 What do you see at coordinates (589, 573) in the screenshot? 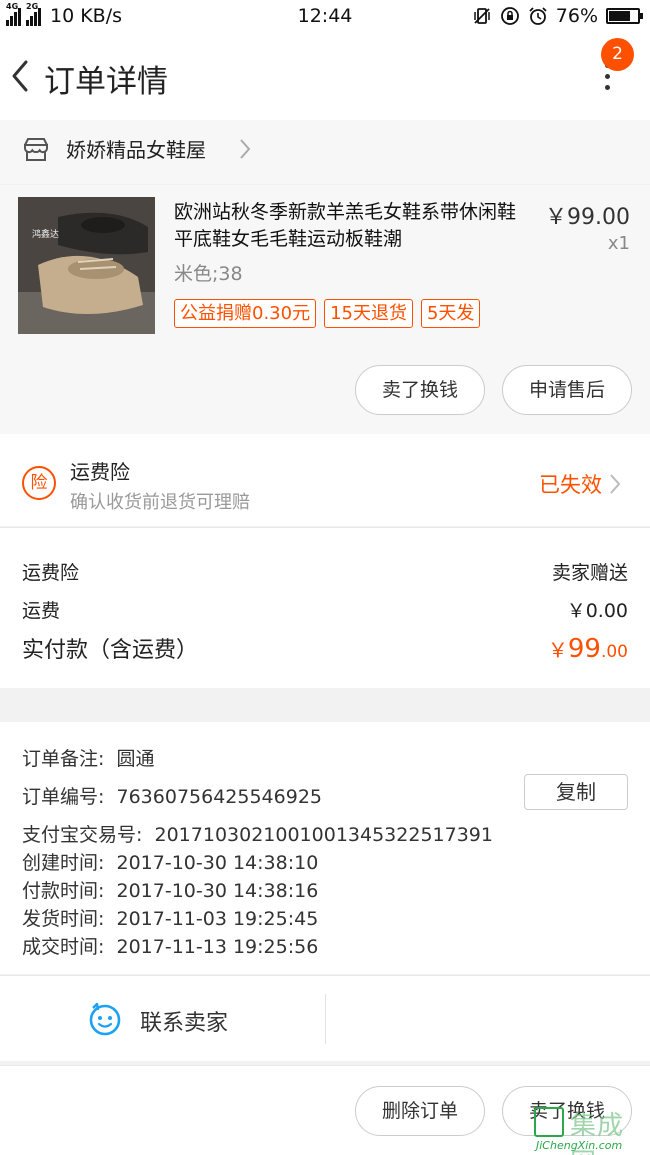
I see `fee-value: 卖家赠送` at bounding box center [589, 573].